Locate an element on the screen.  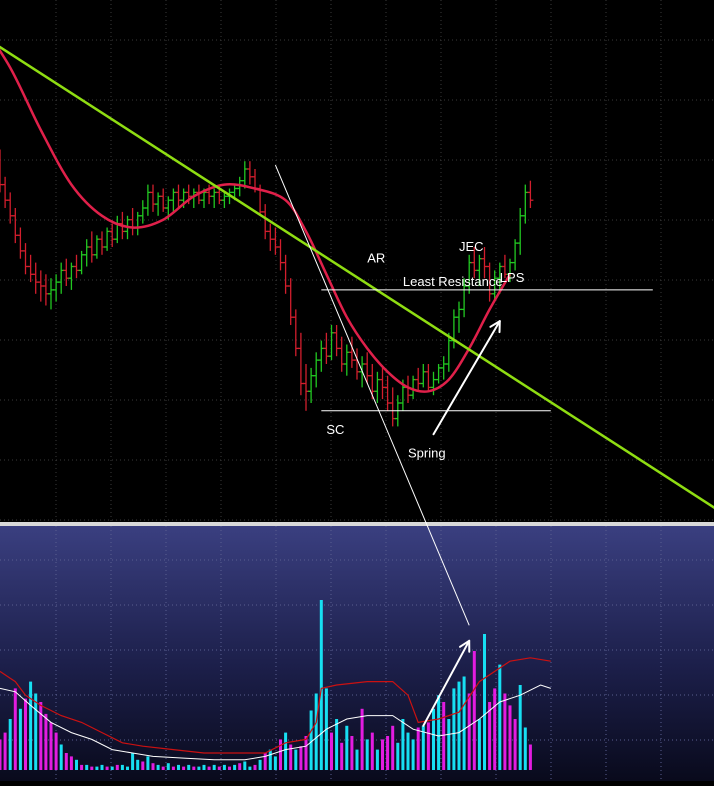
annotation-label: Least Resistance is located at coordinates (453, 281).